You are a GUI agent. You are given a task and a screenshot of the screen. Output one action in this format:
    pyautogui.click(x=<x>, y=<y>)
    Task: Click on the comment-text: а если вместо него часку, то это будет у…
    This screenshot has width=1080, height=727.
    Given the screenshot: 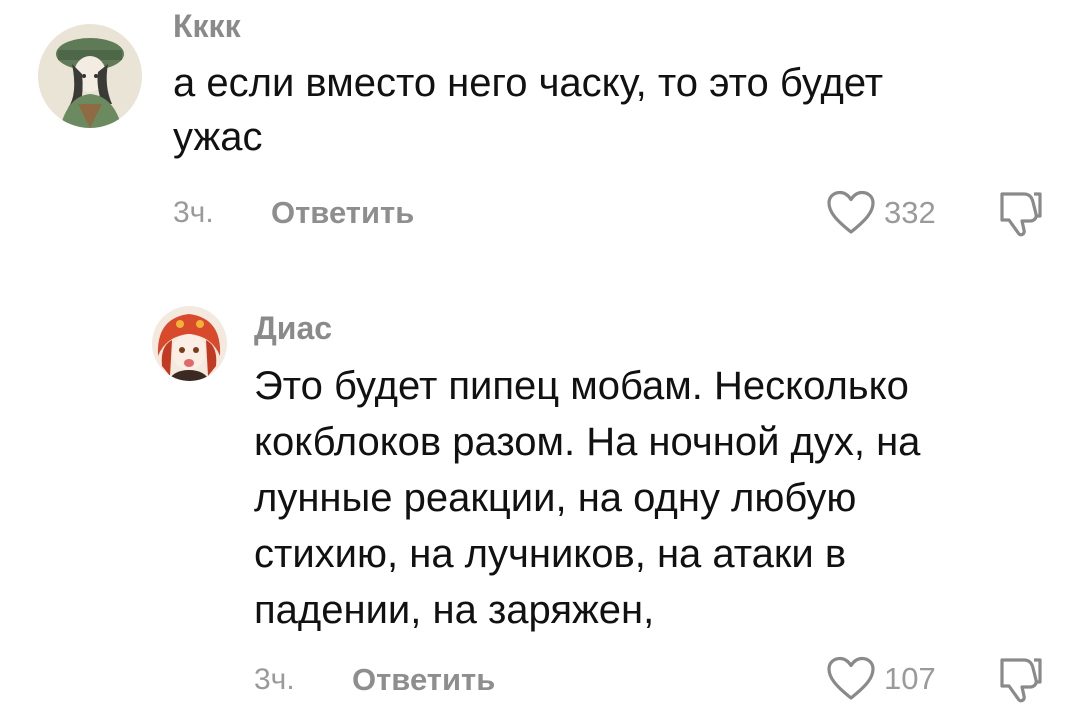 What is the action you would take?
    pyautogui.click(x=603, y=110)
    